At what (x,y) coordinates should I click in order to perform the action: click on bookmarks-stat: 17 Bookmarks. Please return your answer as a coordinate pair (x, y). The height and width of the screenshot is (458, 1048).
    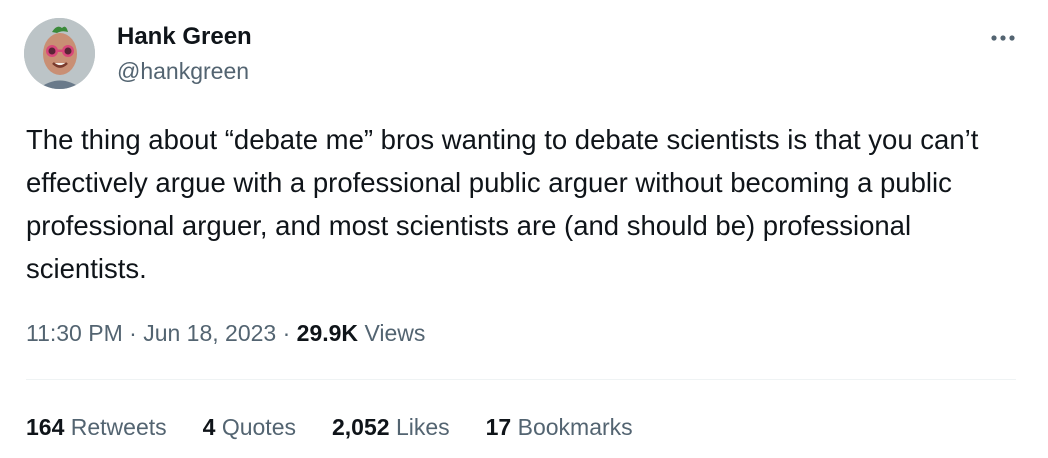
    Looking at the image, I should click on (559, 427).